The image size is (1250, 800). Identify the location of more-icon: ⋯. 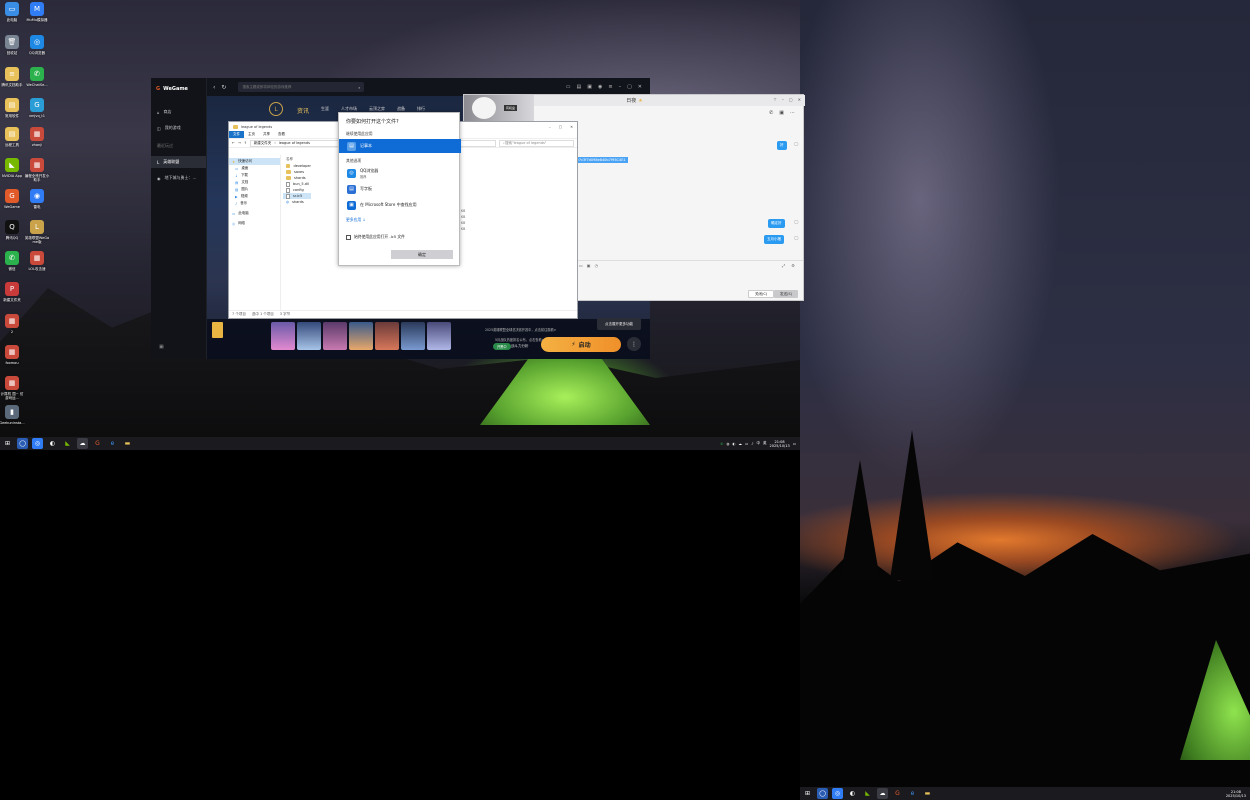
(792, 113).